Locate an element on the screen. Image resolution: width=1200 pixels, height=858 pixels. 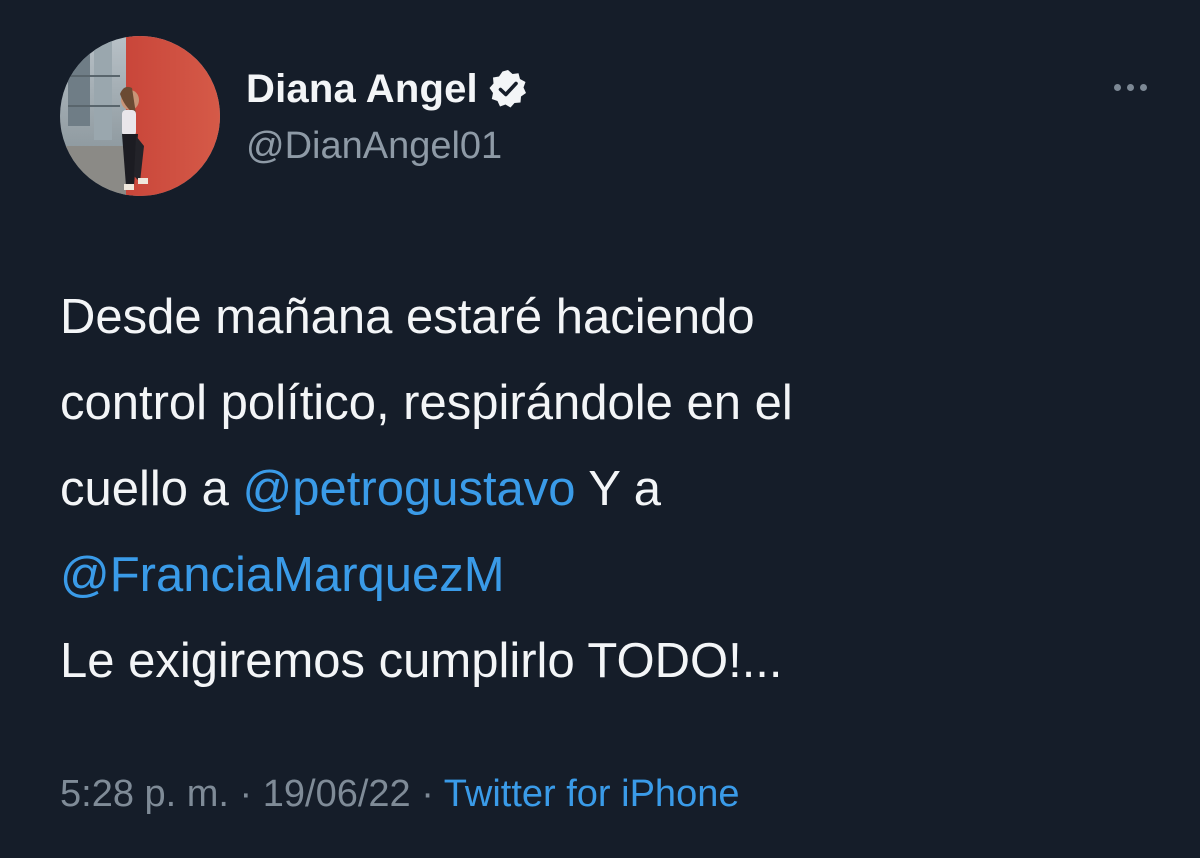
author-name-row: Diana Angel is located at coordinates (388, 89).